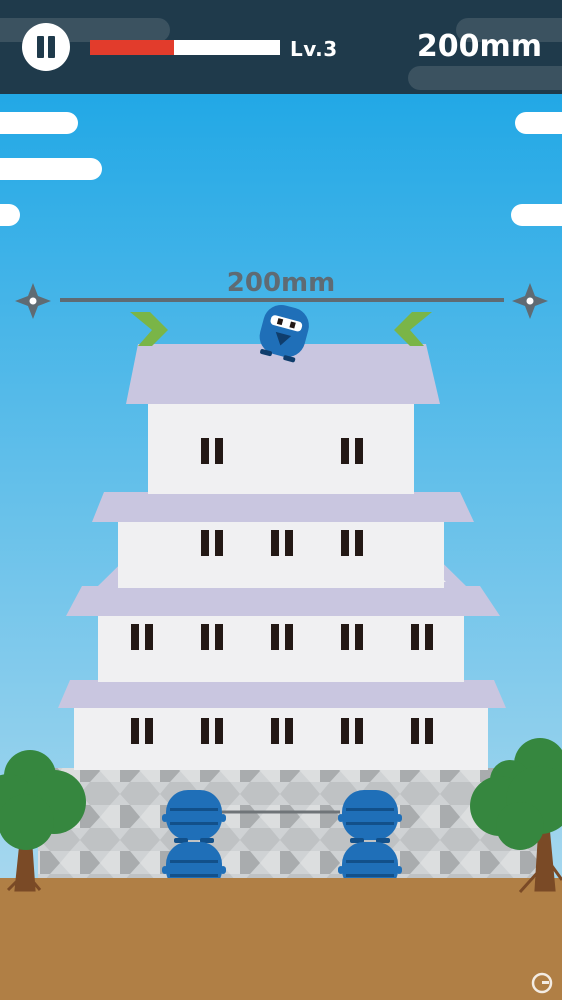  What do you see at coordinates (485, 78) in the screenshot?
I see `hud-cloud` at bounding box center [485, 78].